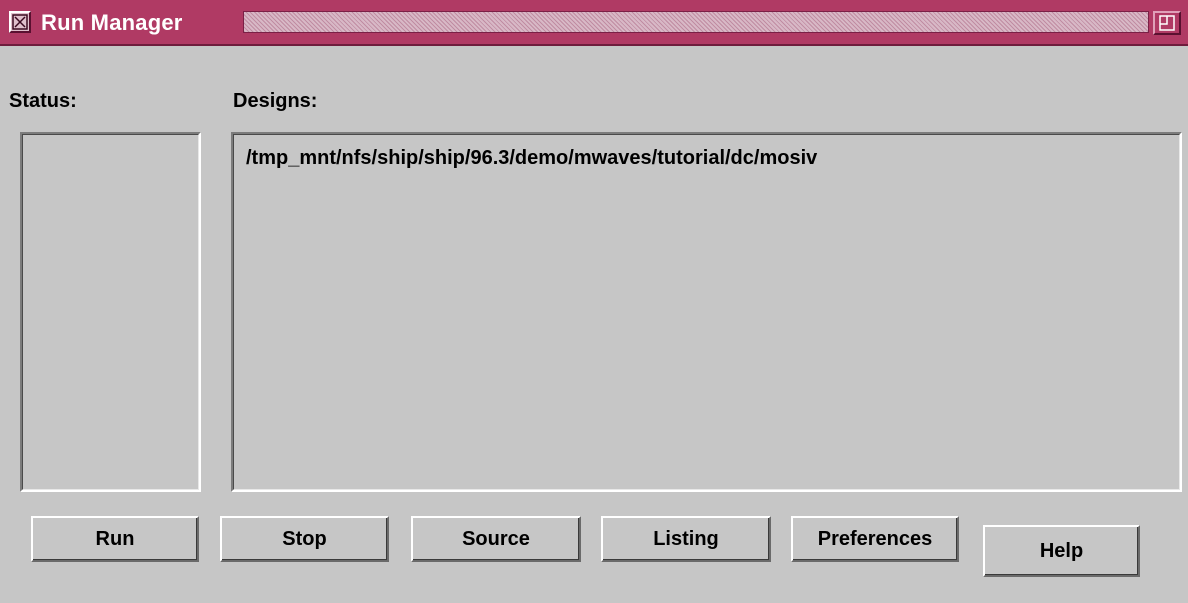  Describe the element at coordinates (875, 539) in the screenshot. I see `preferences-button: Preferences` at that location.